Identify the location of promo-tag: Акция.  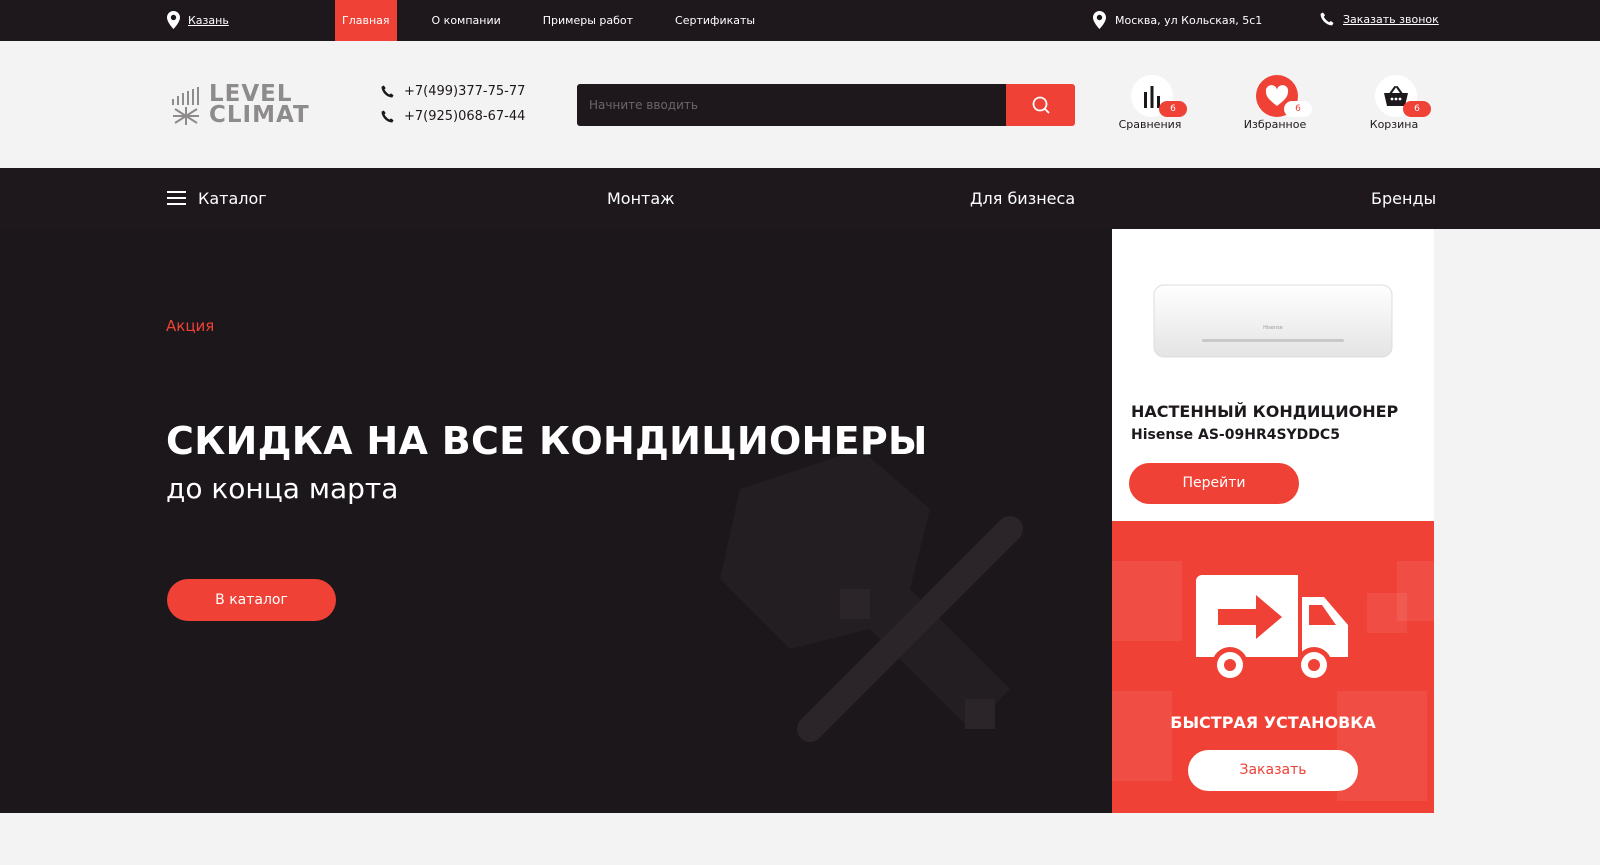
(190, 326).